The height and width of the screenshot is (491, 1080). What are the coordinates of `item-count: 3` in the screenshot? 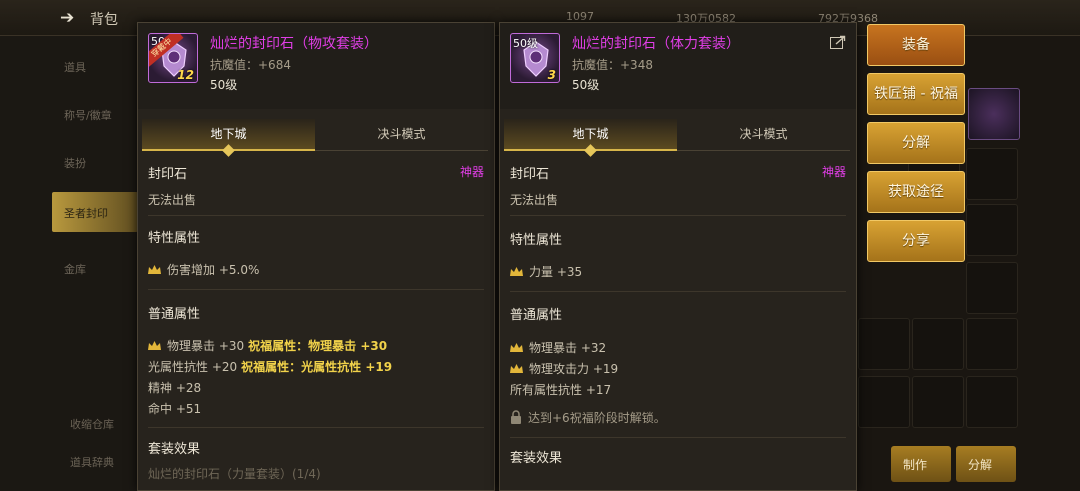 It's located at (551, 75).